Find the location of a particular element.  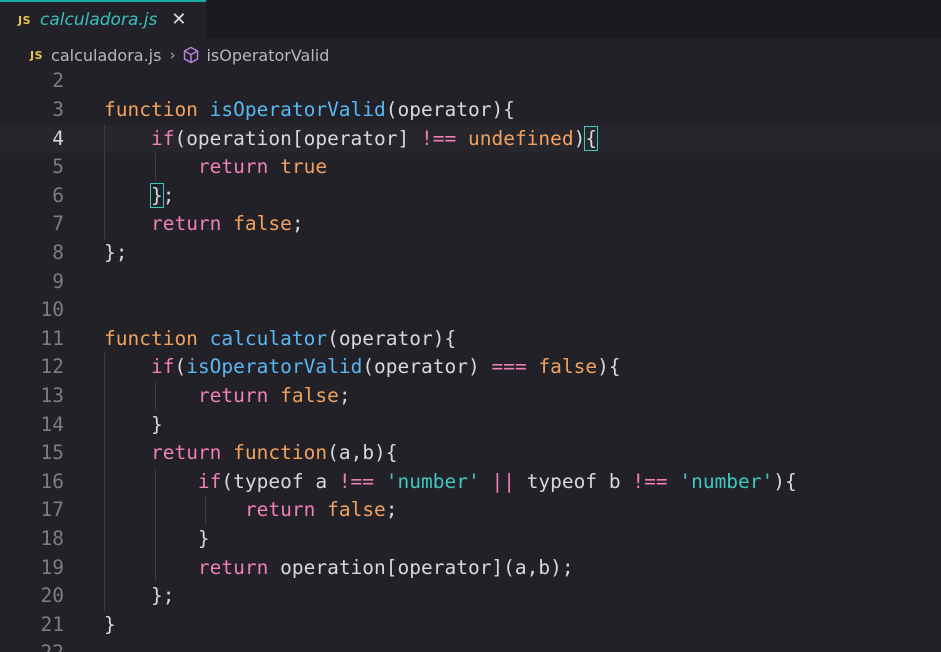

line-number: 5 is located at coordinates (58, 167).